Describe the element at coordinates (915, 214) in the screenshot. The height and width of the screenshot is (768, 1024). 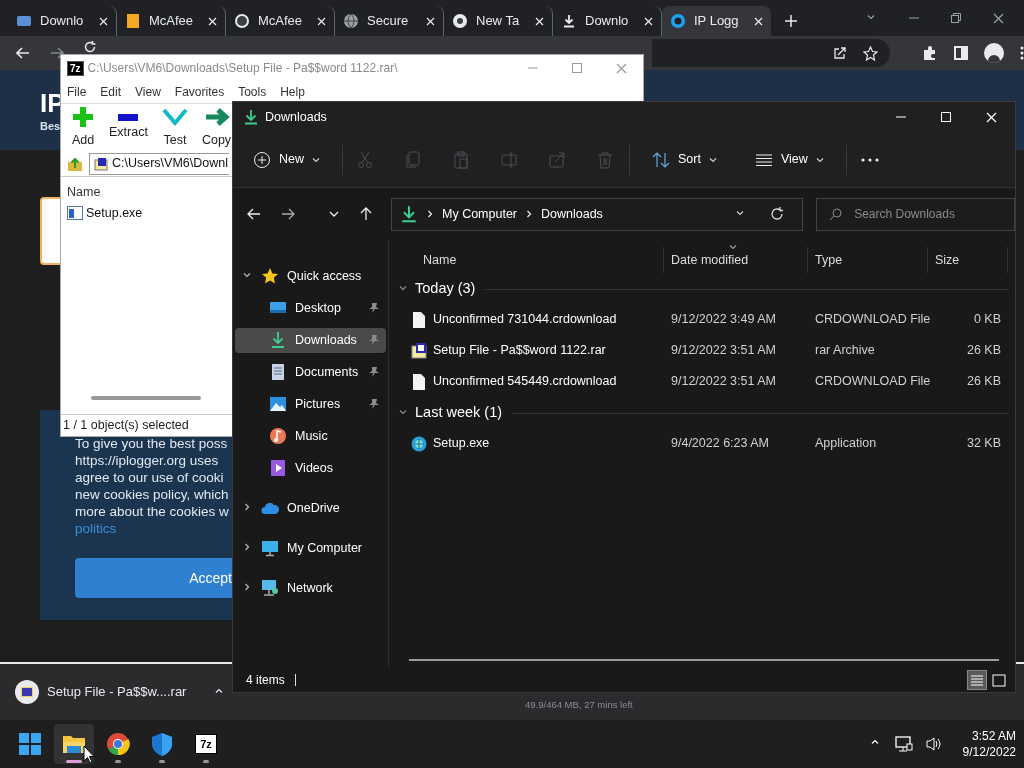
I see `search-field: Search Downloads` at that location.